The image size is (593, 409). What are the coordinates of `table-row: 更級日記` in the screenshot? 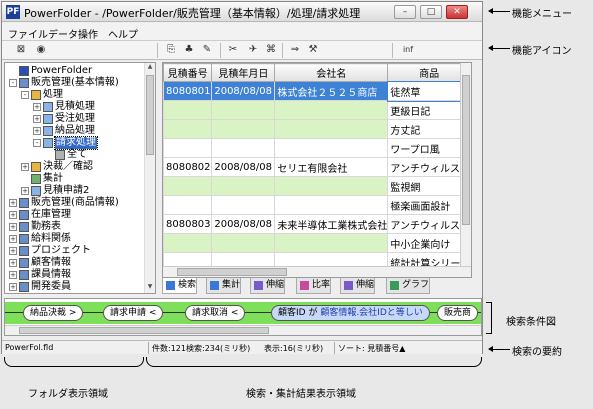 It's located at (317, 110).